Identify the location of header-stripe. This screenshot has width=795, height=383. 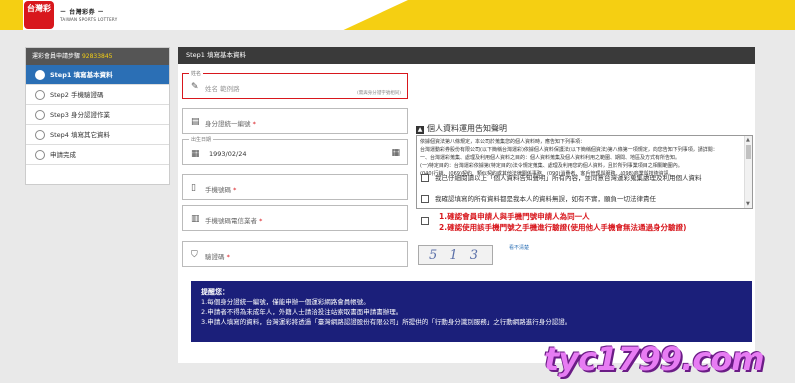
(11, 15).